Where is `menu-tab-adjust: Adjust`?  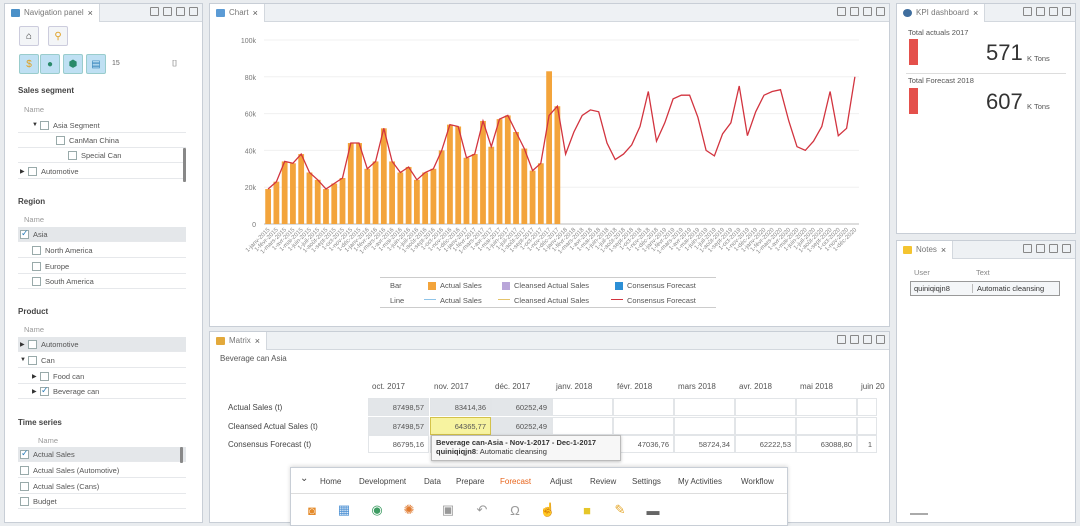
menu-tab-adjust: Adjust is located at coordinates (561, 481).